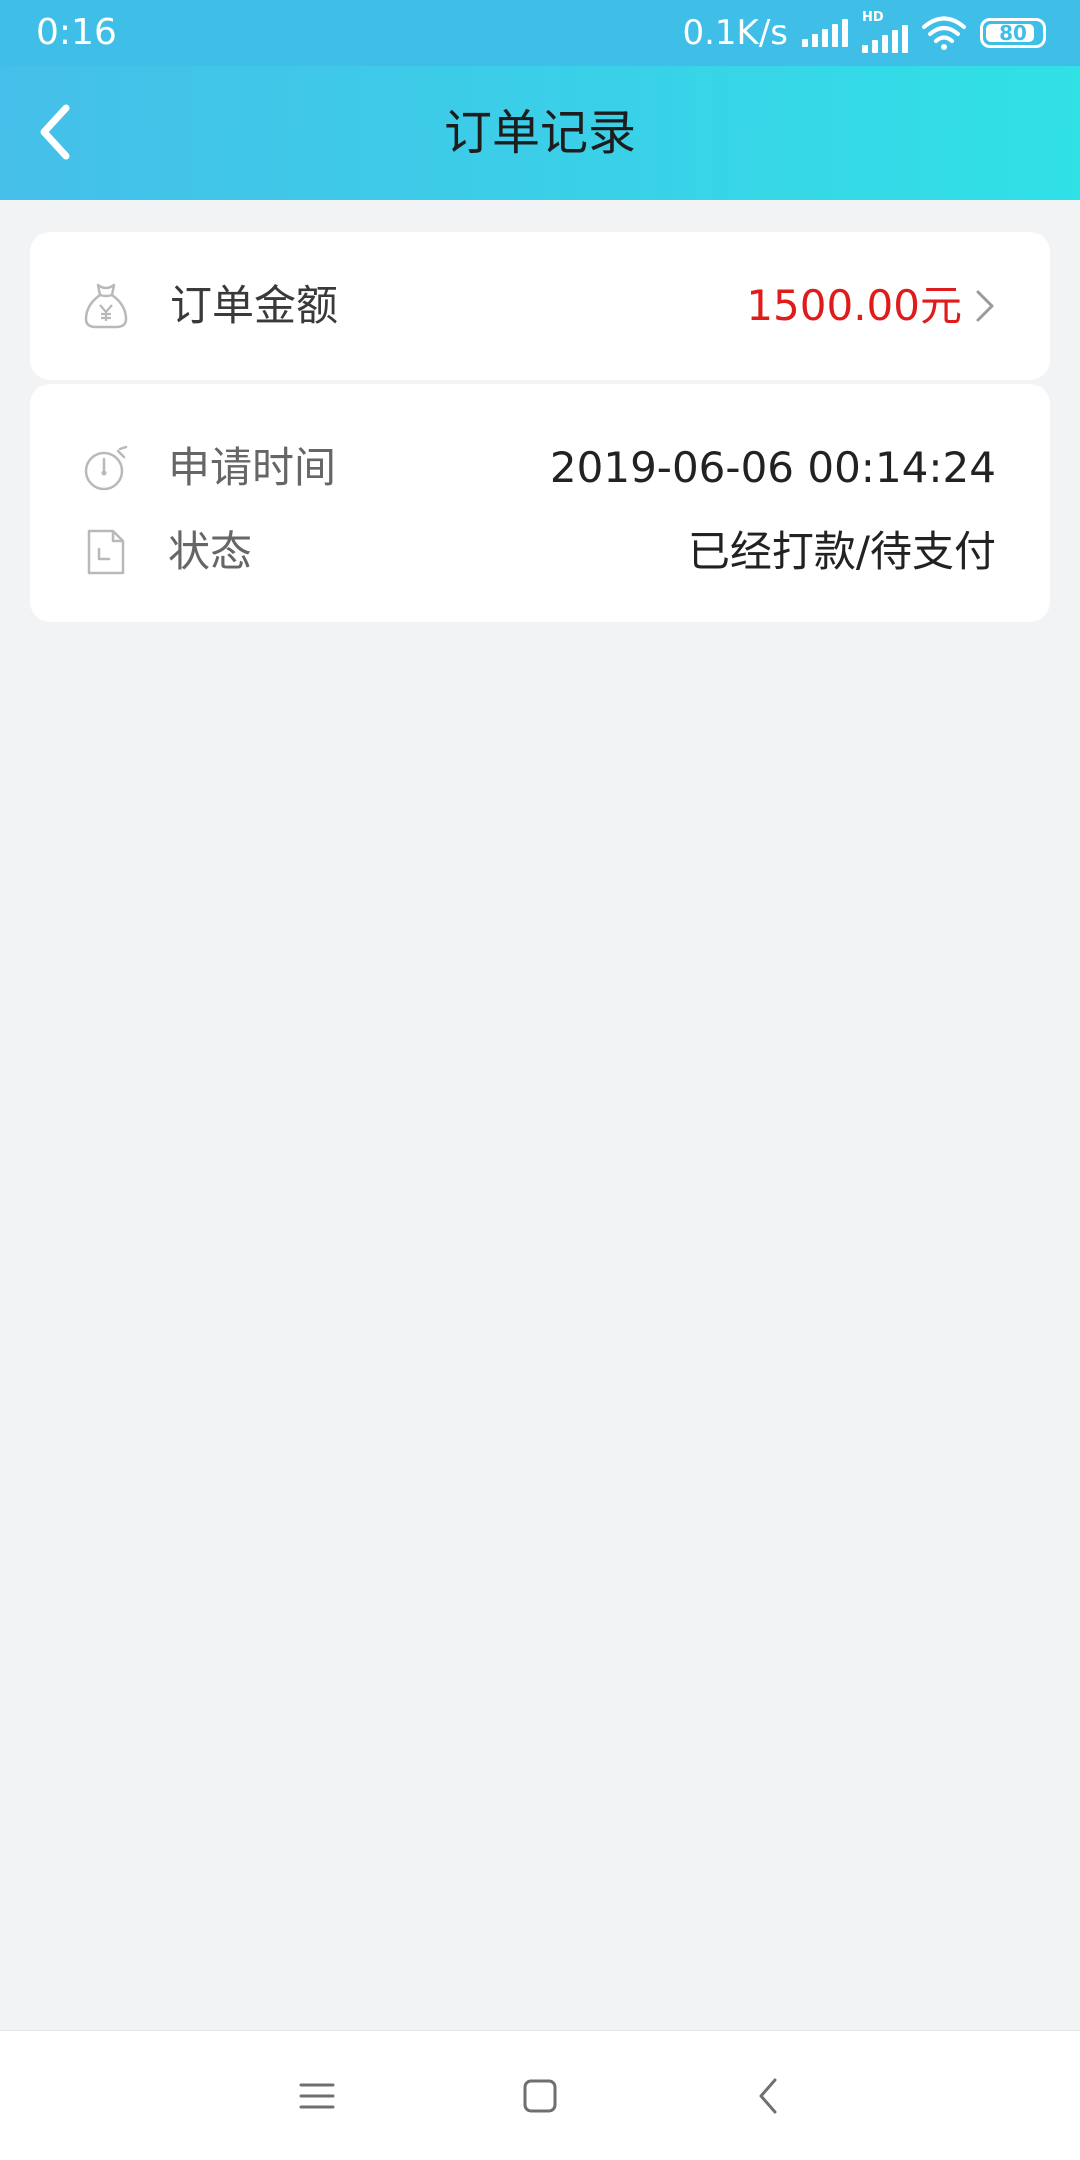 The height and width of the screenshot is (2160, 1080). What do you see at coordinates (735, 33) in the screenshot?
I see `network-speed: 0.1K/s` at bounding box center [735, 33].